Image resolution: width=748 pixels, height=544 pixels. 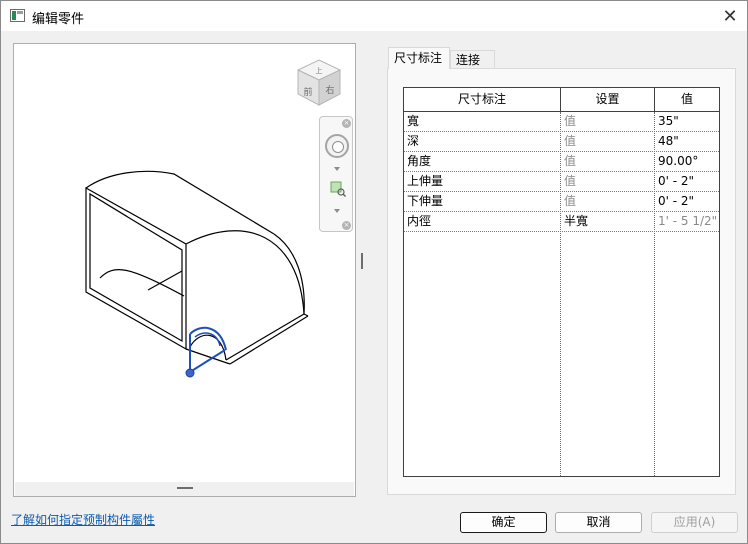 I want to click on row-name: 寬, so click(x=413, y=121).